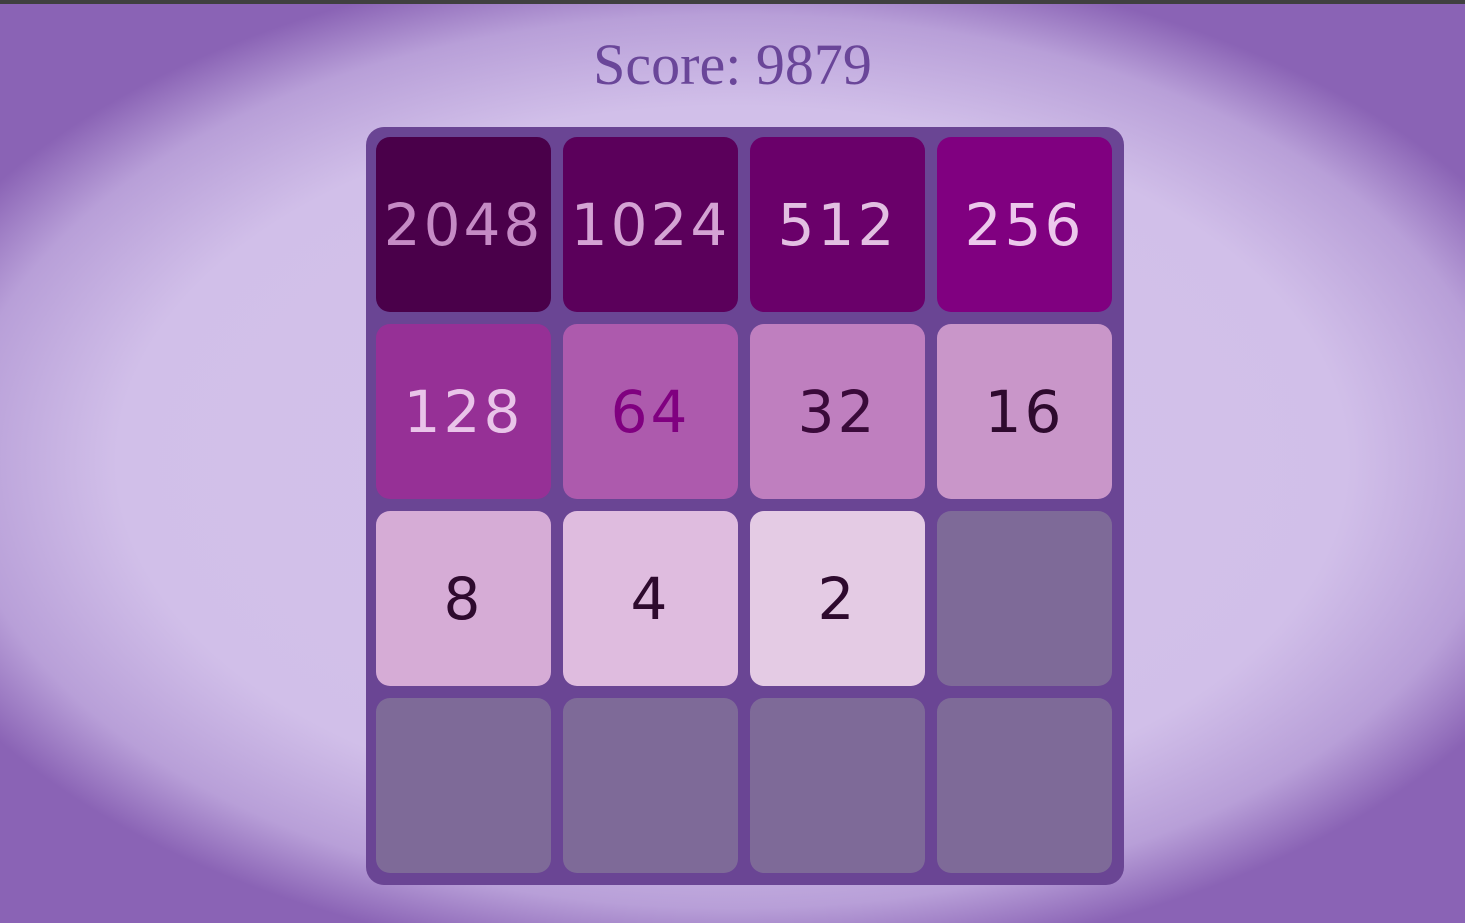  Describe the element at coordinates (463, 598) in the screenshot. I see `tile-8: 8` at that location.